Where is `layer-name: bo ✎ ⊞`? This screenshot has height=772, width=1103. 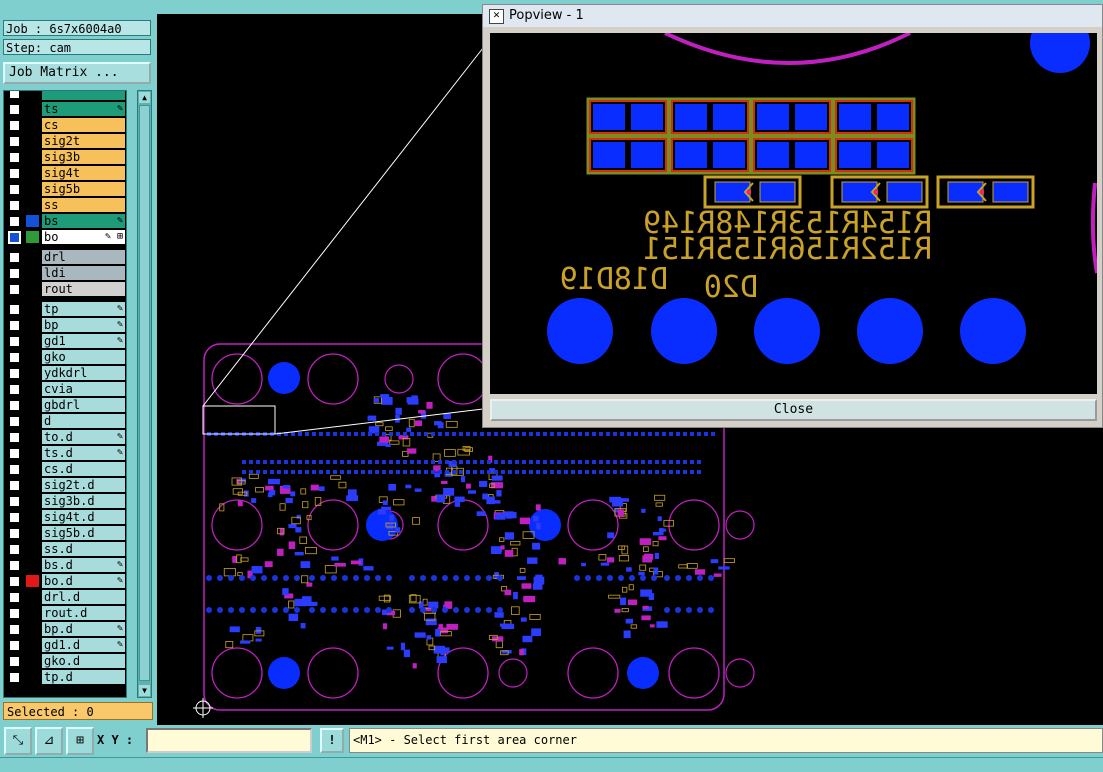 layer-name: bo ✎ ⊞ is located at coordinates (83, 237).